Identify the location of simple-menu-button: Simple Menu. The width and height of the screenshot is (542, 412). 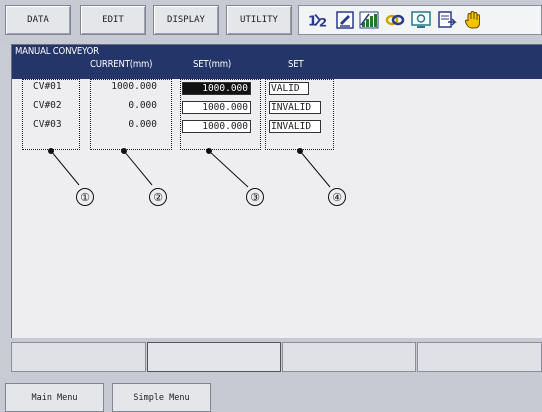
(161, 397).